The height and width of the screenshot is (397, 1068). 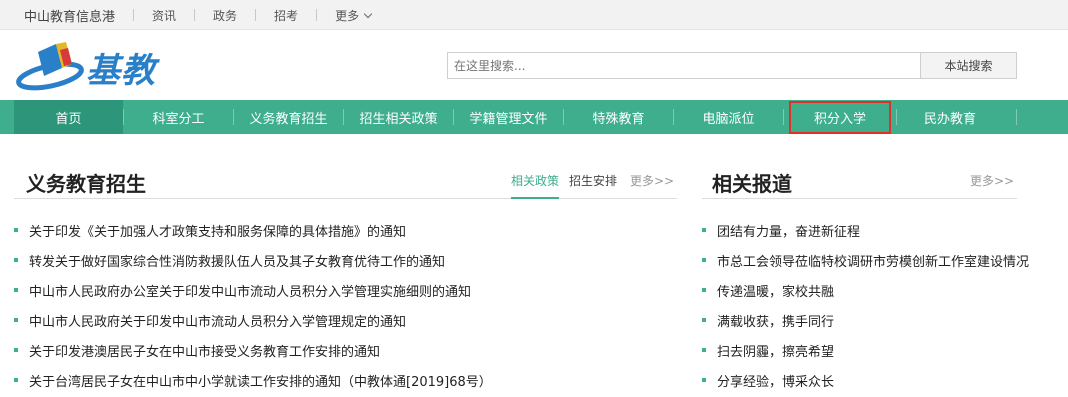 What do you see at coordinates (535, 198) in the screenshot?
I see `active-tab-underline` at bounding box center [535, 198].